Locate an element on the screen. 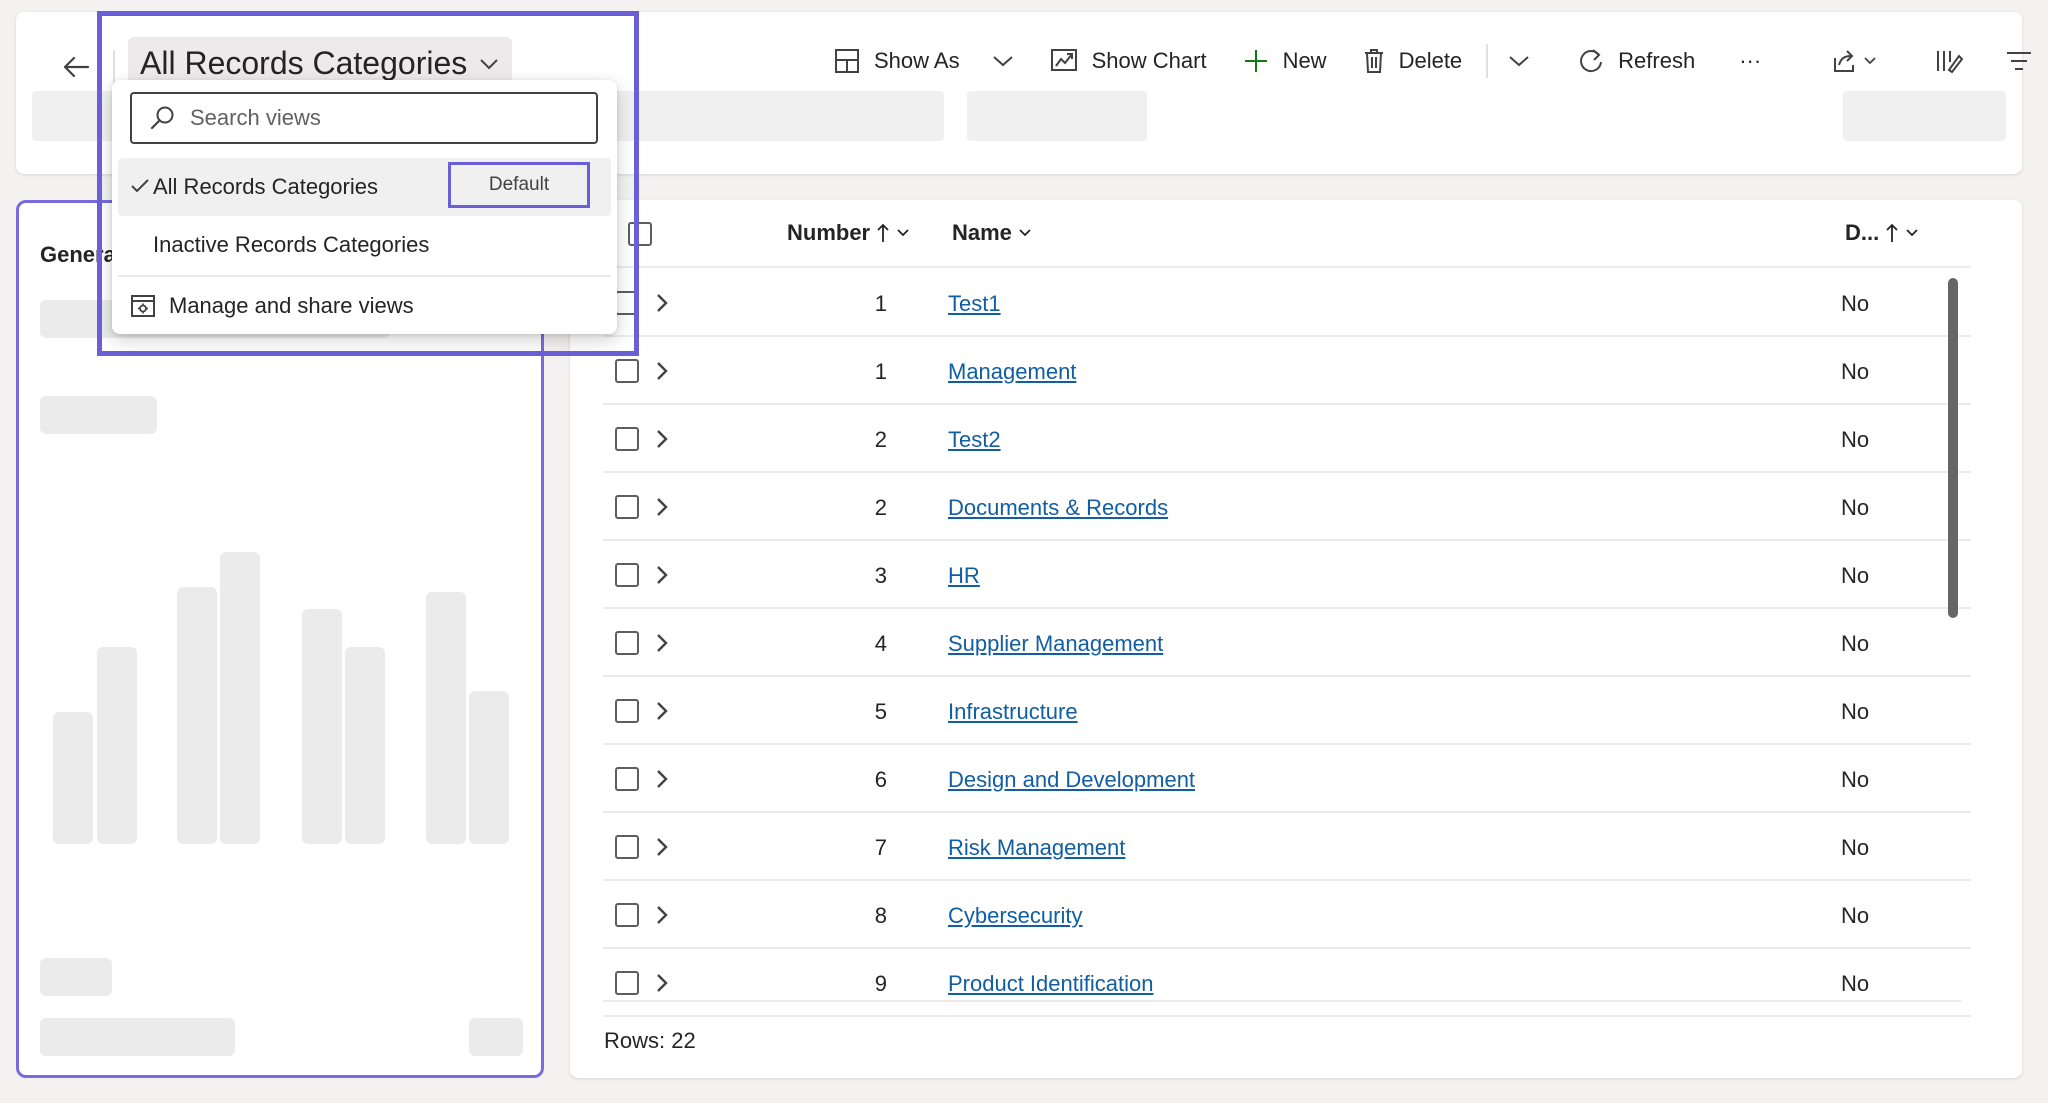  refresh-label: Refresh is located at coordinates (1657, 60).